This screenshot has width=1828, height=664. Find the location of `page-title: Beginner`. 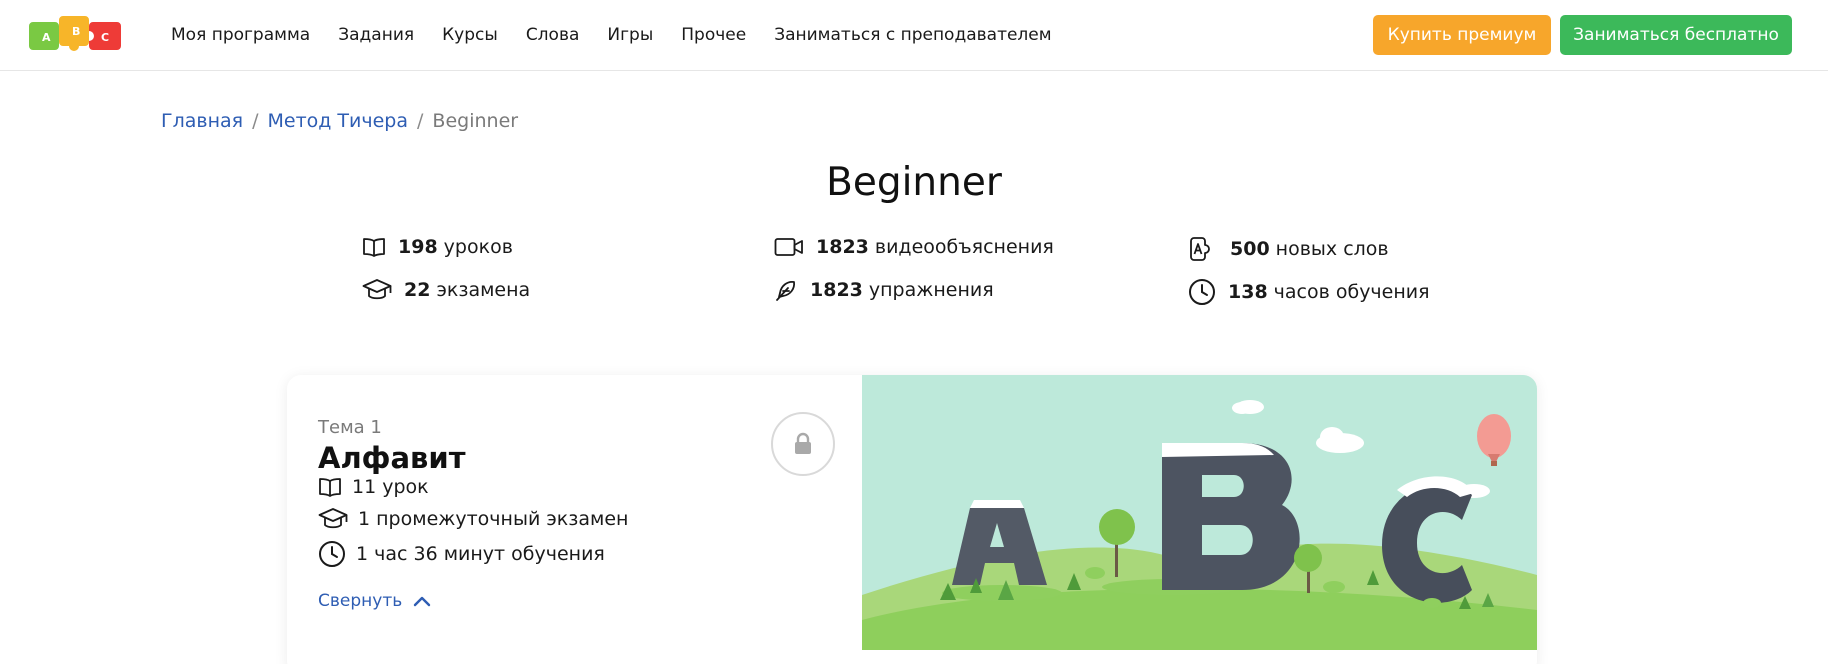

page-title: Beginner is located at coordinates (914, 182).